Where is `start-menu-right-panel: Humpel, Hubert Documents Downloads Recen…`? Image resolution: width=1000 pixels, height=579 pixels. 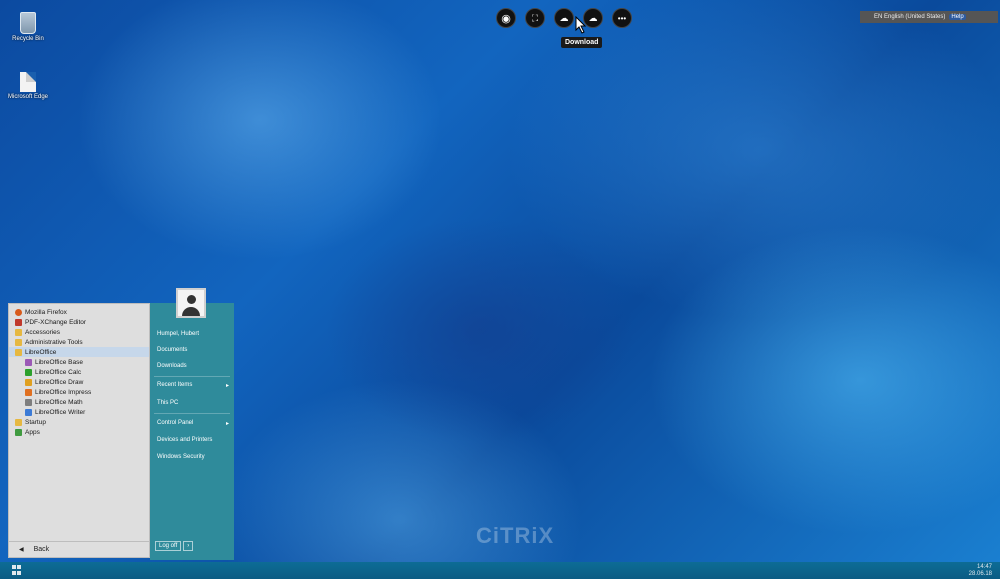 start-menu-right-panel: Humpel, Hubert Documents Downloads Recen… is located at coordinates (192, 424).